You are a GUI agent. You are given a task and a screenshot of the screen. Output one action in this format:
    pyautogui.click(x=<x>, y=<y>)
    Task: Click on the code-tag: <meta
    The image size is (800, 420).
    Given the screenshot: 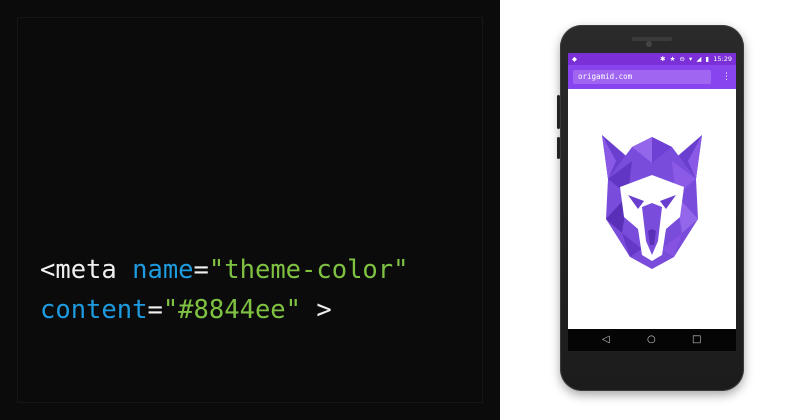 What is the action you would take?
    pyautogui.click(x=78, y=270)
    